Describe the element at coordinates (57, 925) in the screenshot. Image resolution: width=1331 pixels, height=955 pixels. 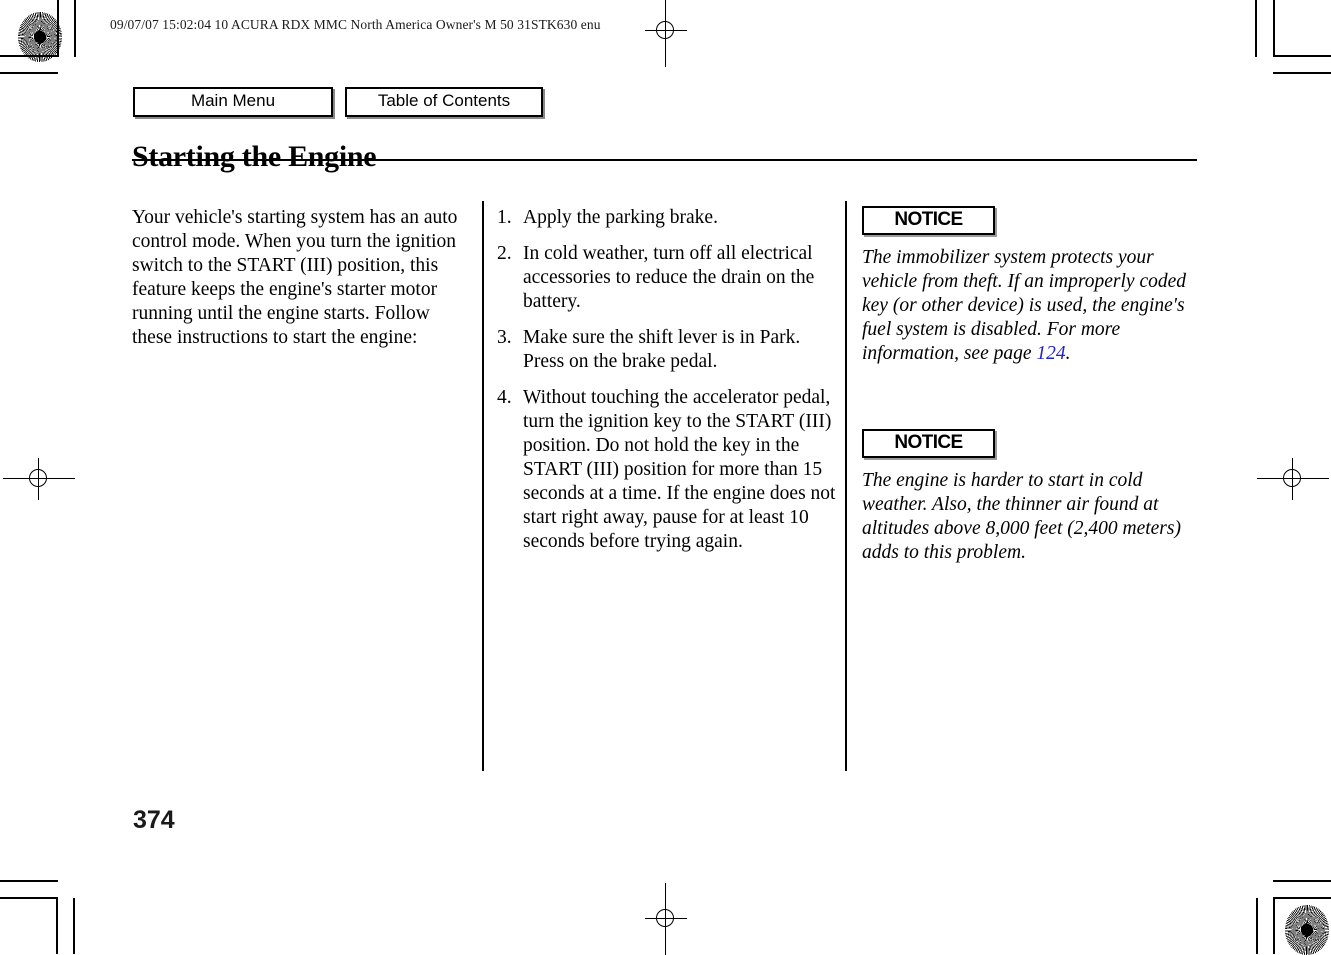
I see `crop-mark-bl-vertical-inner` at that location.